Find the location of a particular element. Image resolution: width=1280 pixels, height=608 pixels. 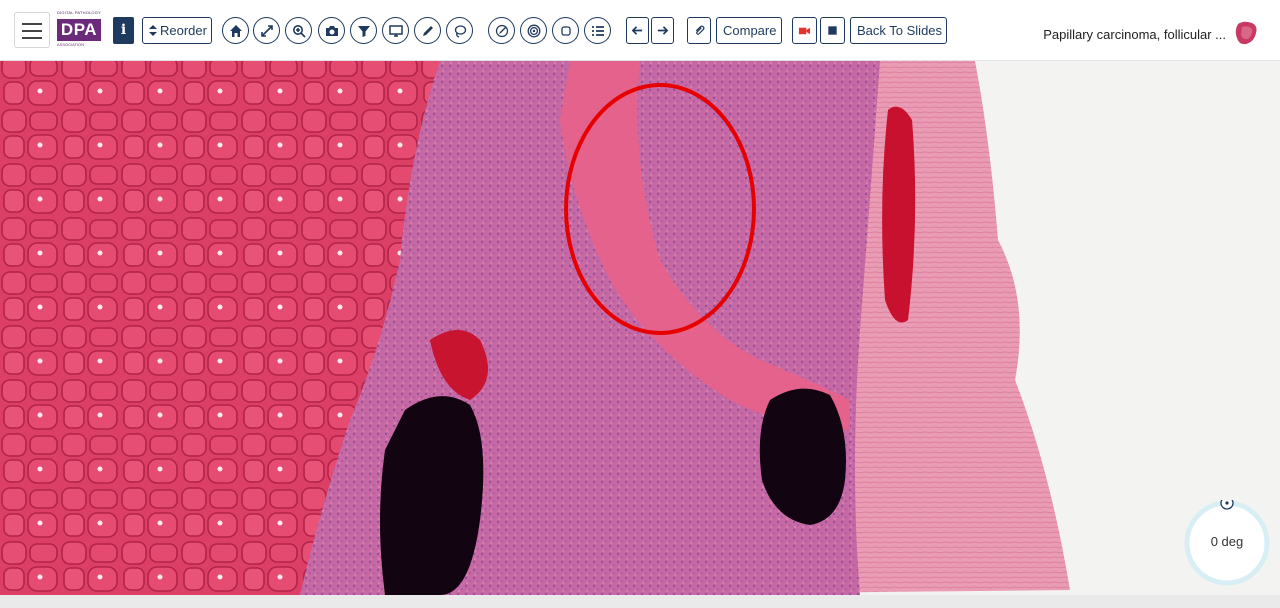

home-button is located at coordinates (235, 30).